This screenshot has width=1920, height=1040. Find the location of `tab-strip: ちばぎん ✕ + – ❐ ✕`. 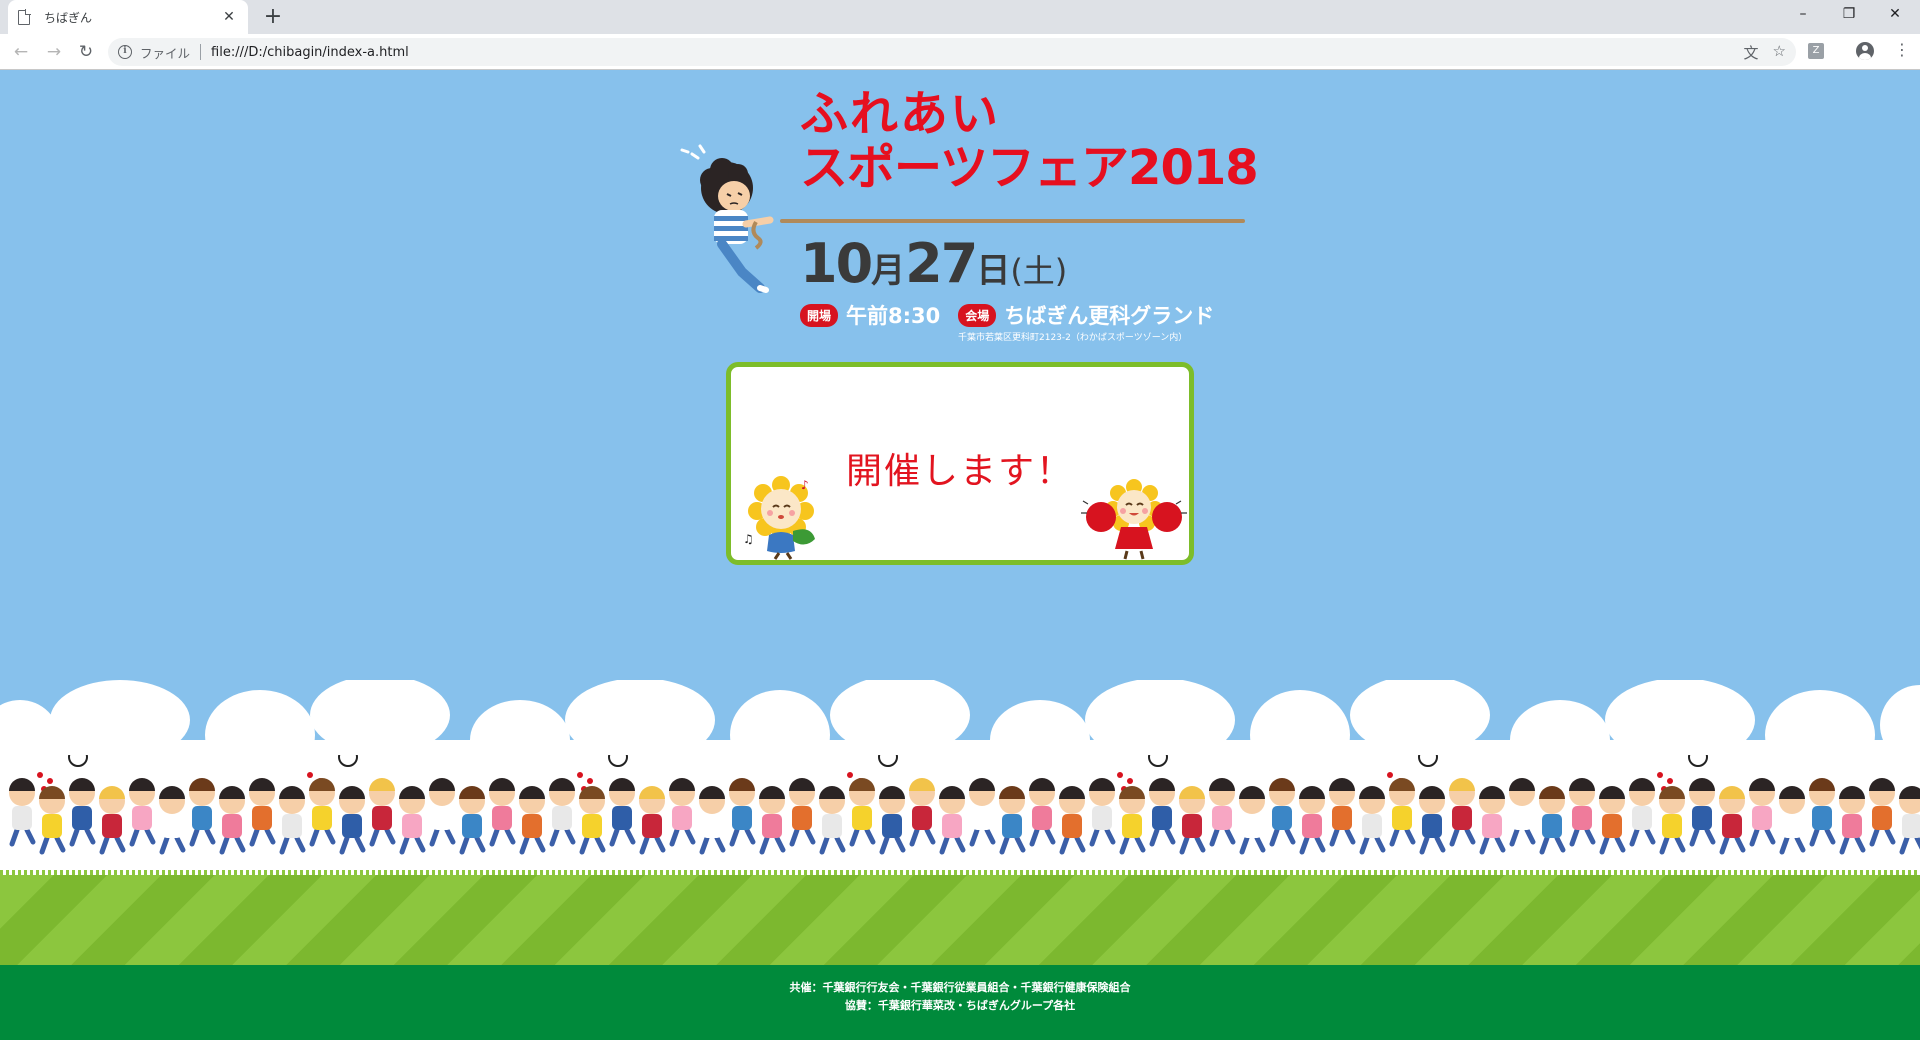

tab-strip: ちばぎん ✕ + – ❐ ✕ is located at coordinates (960, 17).